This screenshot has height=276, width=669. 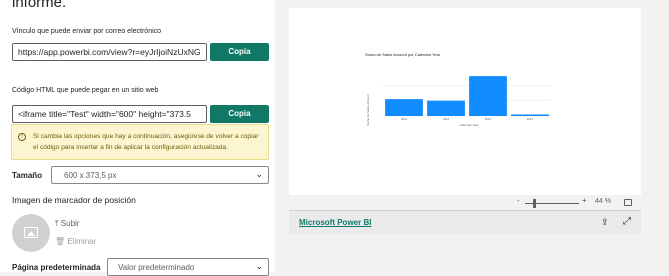 What do you see at coordinates (156, 267) in the screenshot?
I see `default-page-value: Valor predeterminado` at bounding box center [156, 267].